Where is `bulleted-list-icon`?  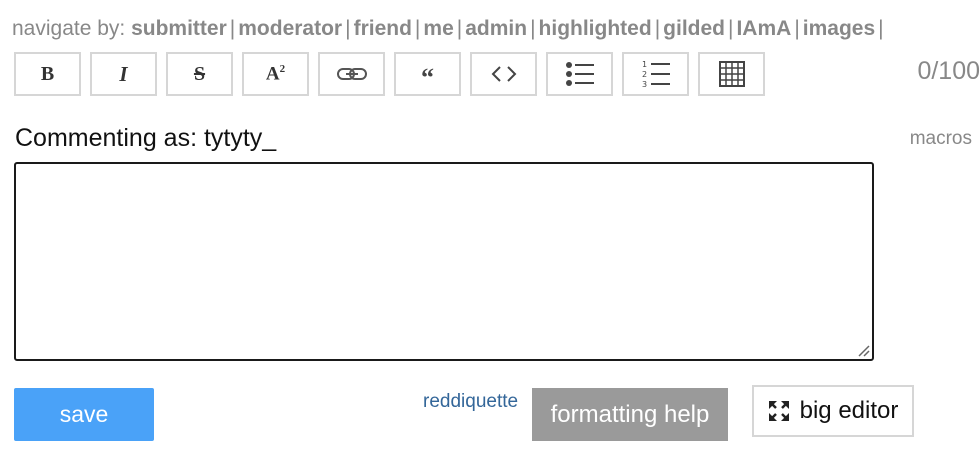
bulleted-list-icon is located at coordinates (579, 74).